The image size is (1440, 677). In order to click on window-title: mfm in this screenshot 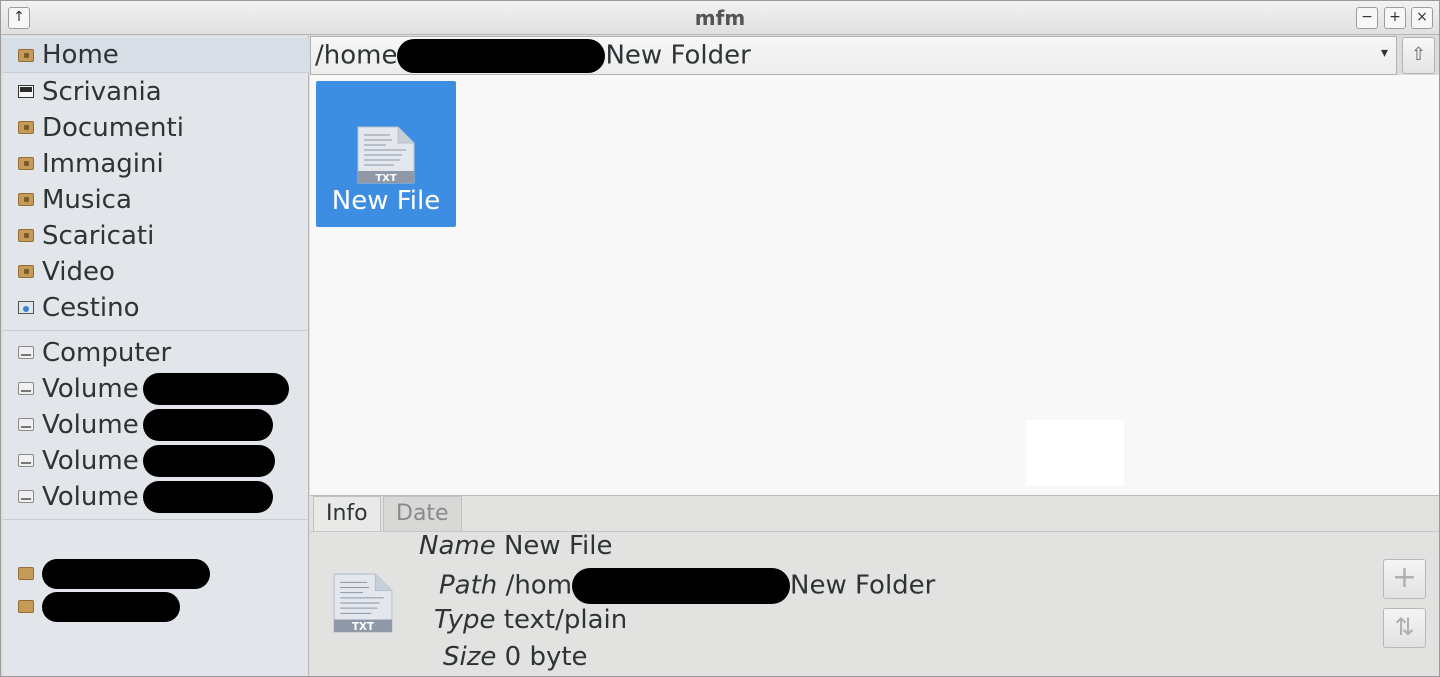, I will do `click(720, 18)`.